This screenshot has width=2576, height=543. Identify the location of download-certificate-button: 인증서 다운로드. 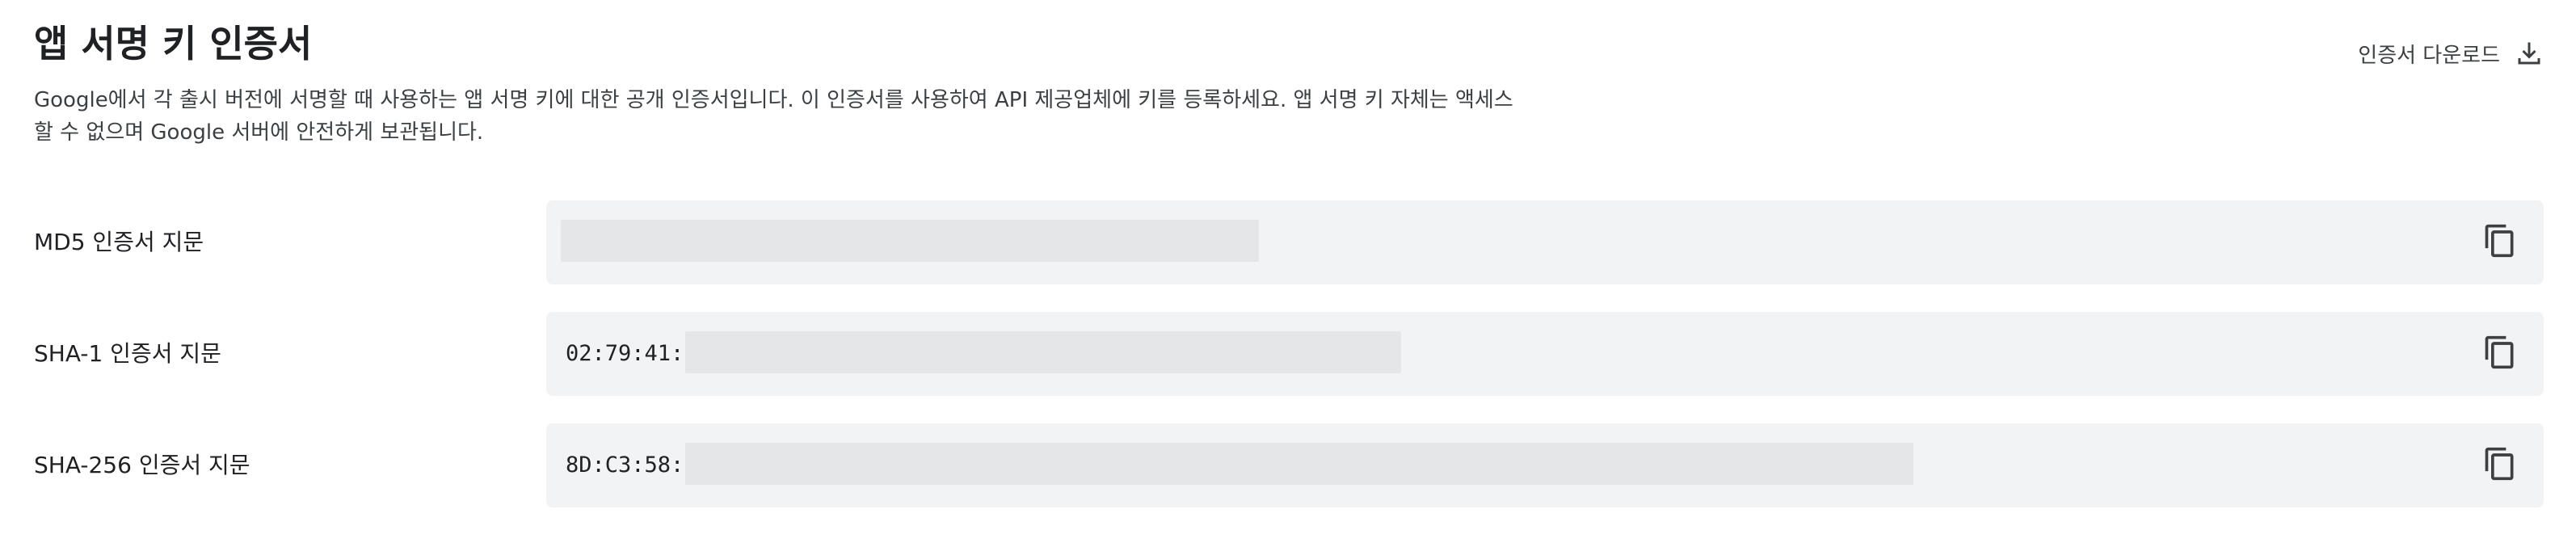
(2451, 53).